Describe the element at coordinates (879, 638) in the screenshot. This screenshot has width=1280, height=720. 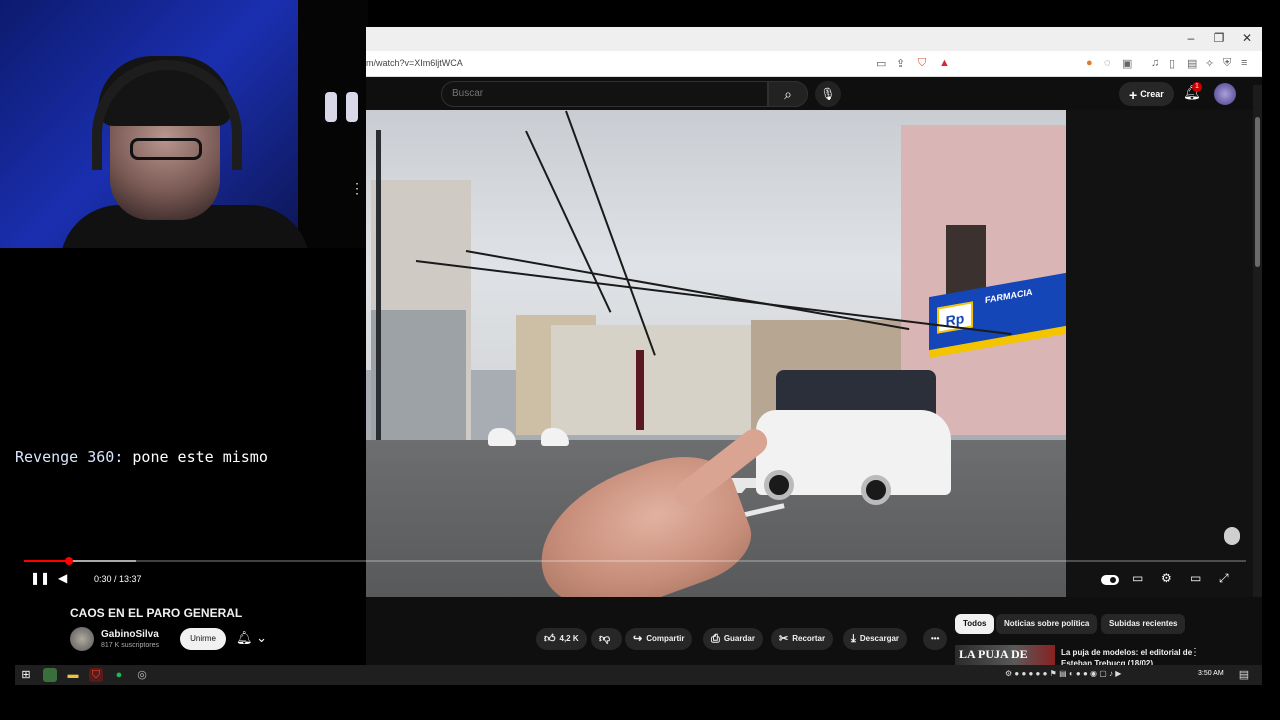
I see `download-label: Descargar` at that location.